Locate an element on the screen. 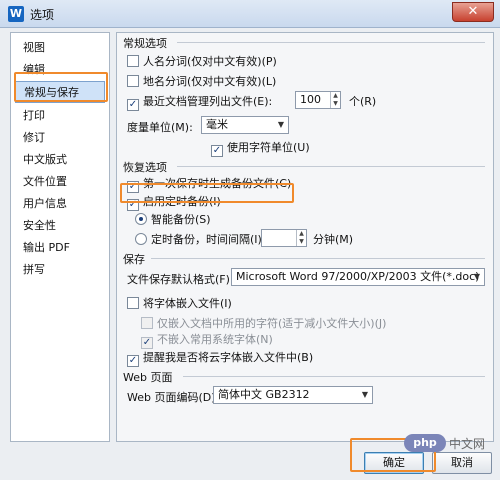  name-split-option: 人名分词(仅对中文有效)(P) is located at coordinates (202, 61).